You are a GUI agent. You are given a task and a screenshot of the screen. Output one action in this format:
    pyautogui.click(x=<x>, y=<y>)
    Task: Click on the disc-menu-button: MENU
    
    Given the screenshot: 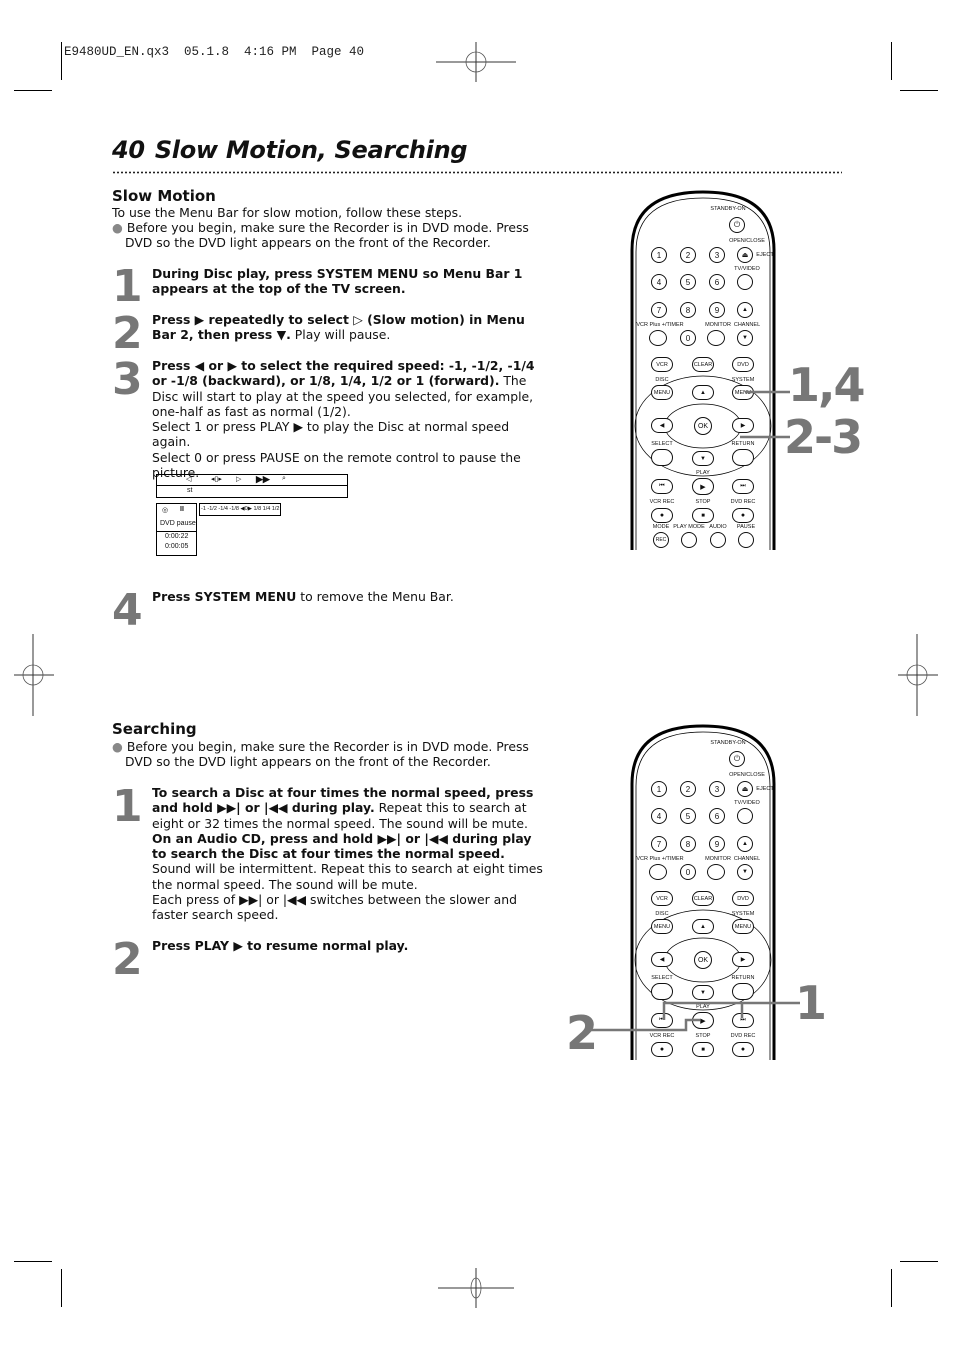 What is the action you would take?
    pyautogui.click(x=662, y=926)
    